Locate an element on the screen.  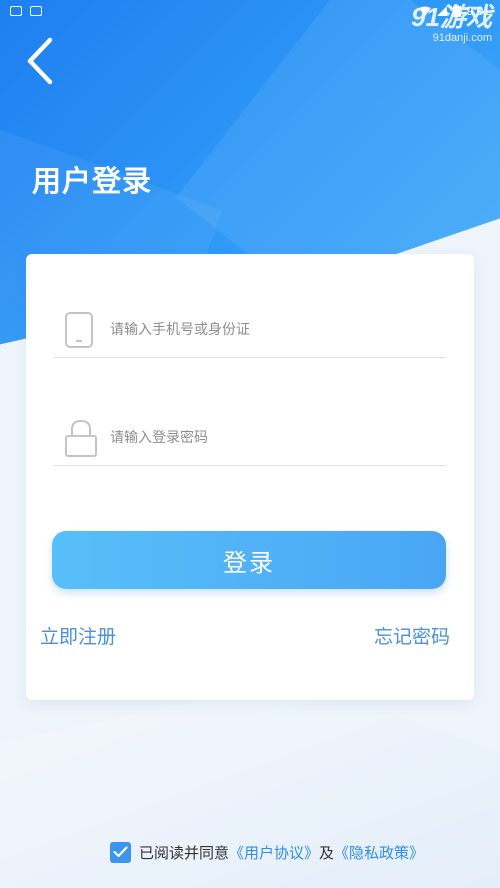
phone-input is located at coordinates (270, 329).